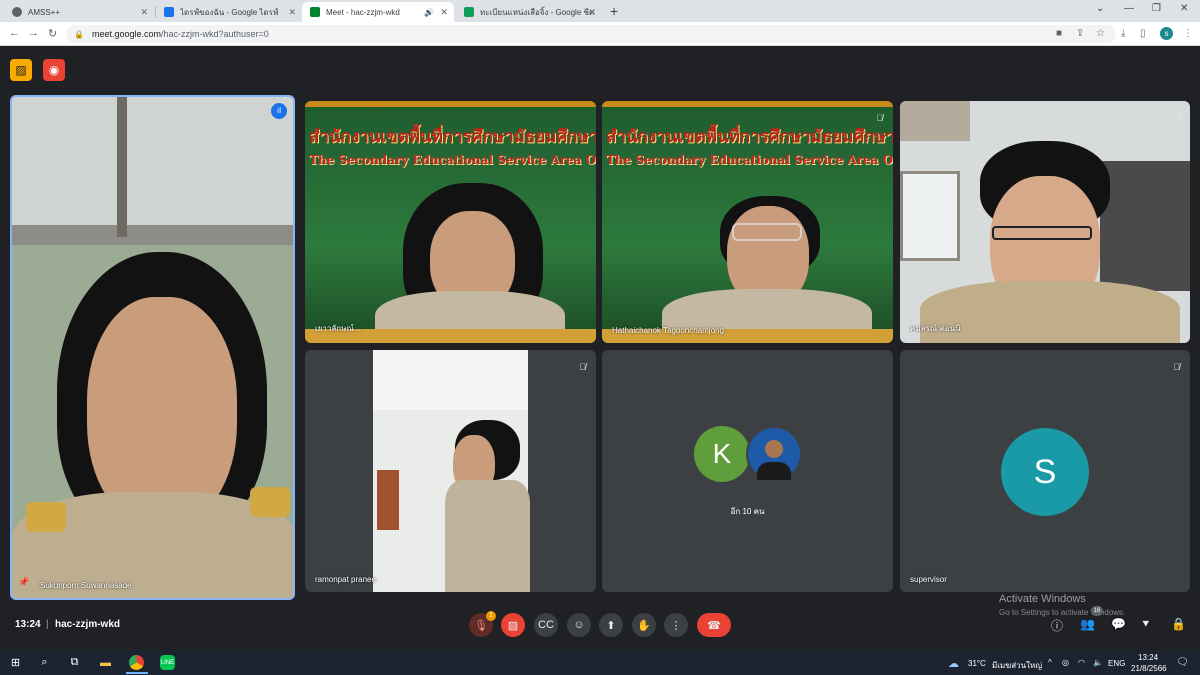 The image size is (1200, 675). I want to click on tab-meet: Meet - hac-zzjm-wkd 🔊 ✕, so click(378, 12).